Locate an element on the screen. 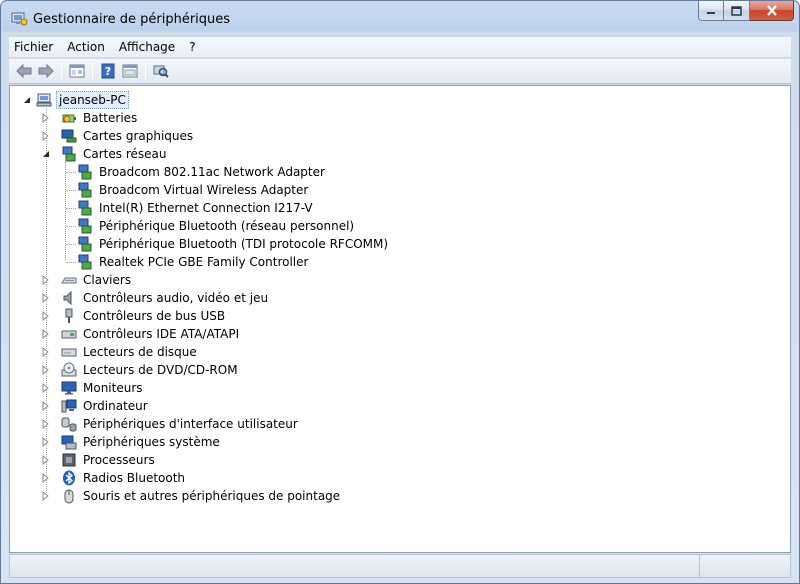  tree-item-claviers: Claviers is located at coordinates (87, 280).